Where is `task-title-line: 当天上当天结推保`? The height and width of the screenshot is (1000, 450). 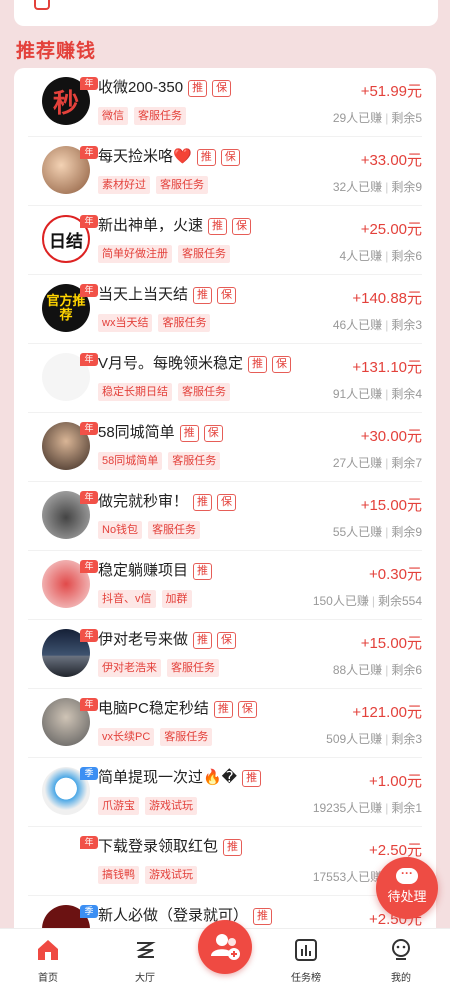 task-title-line: 当天上当天结推保 is located at coordinates (167, 295).